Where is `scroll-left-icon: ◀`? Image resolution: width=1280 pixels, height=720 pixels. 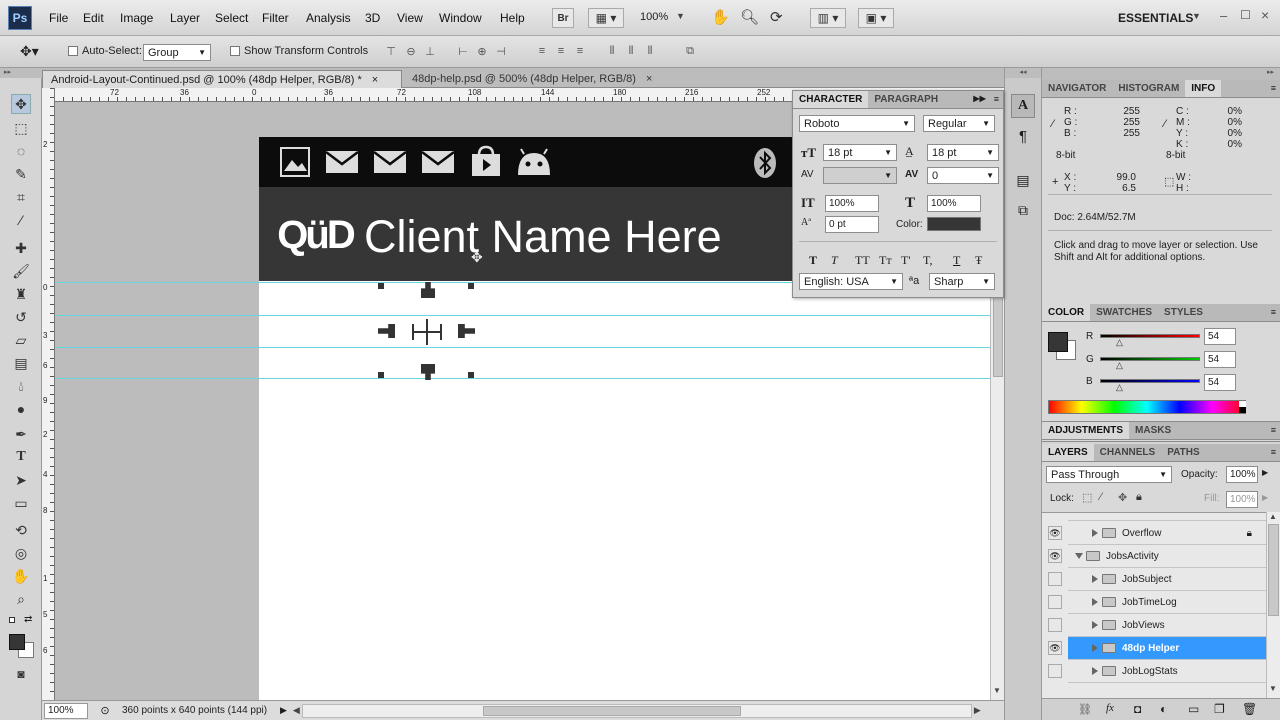 scroll-left-icon: ◀ is located at coordinates (296, 710).